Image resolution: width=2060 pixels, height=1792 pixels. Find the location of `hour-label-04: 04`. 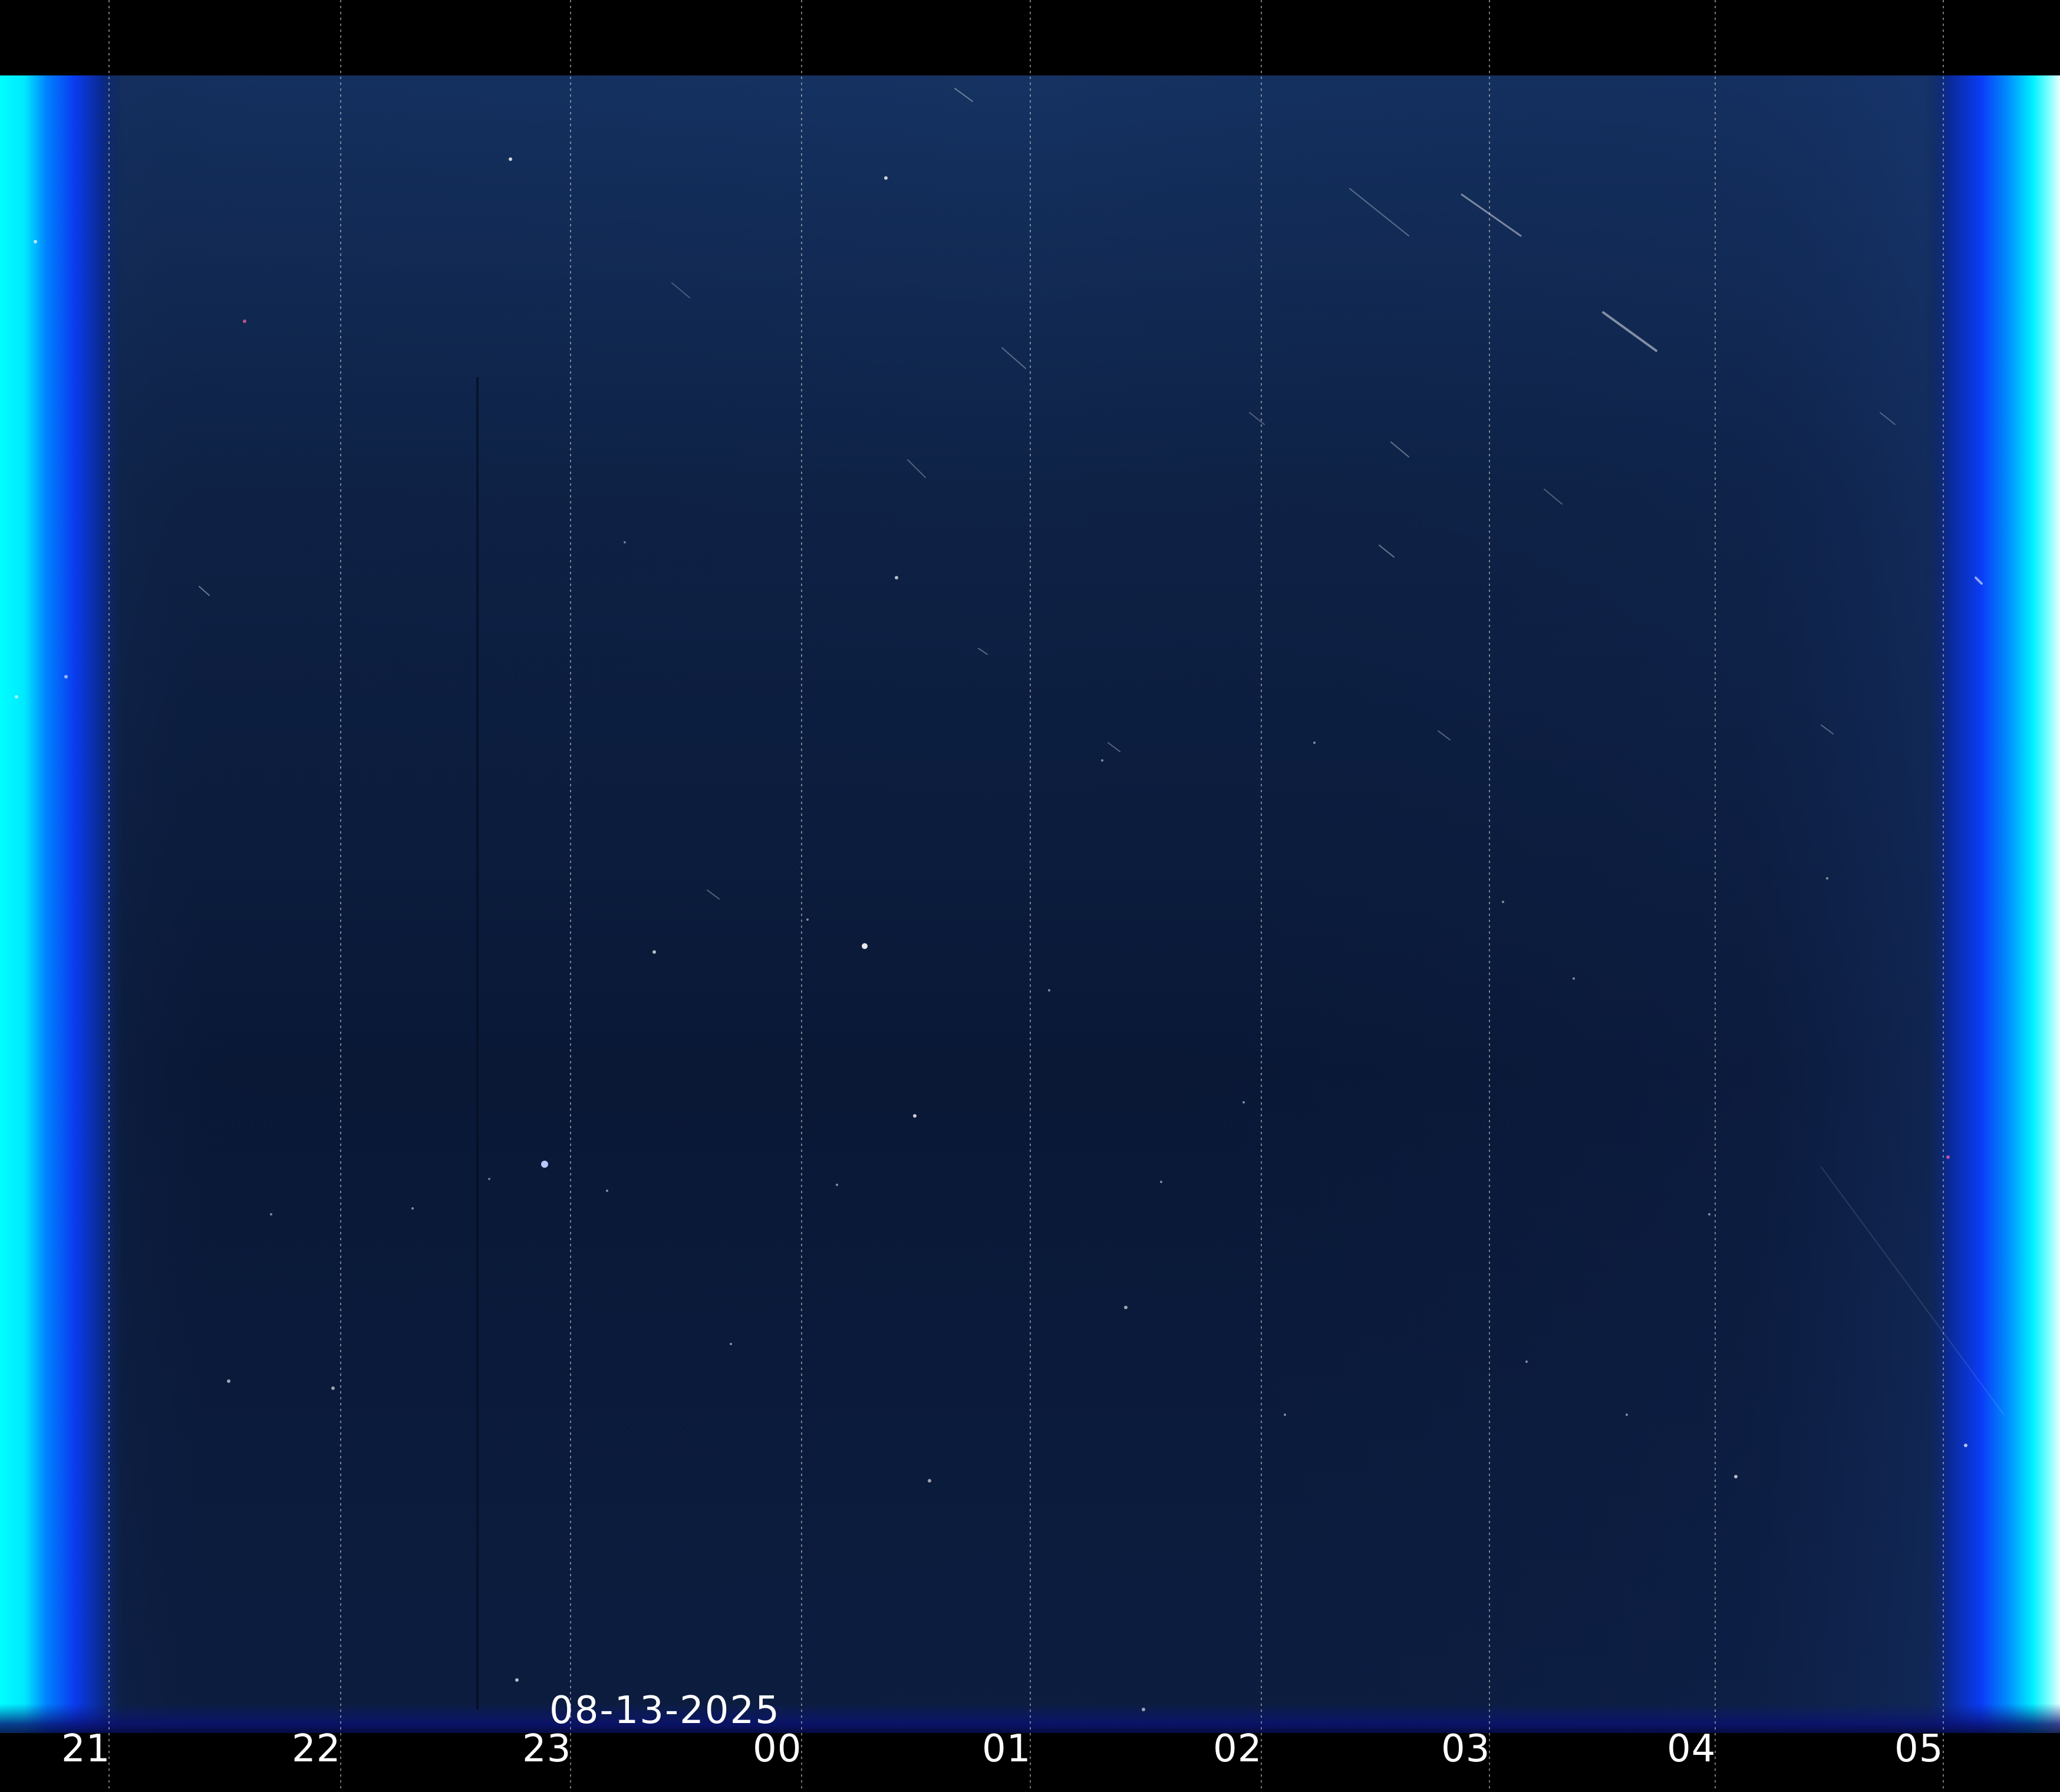

hour-label-04: 04 is located at coordinates (1691, 1749).